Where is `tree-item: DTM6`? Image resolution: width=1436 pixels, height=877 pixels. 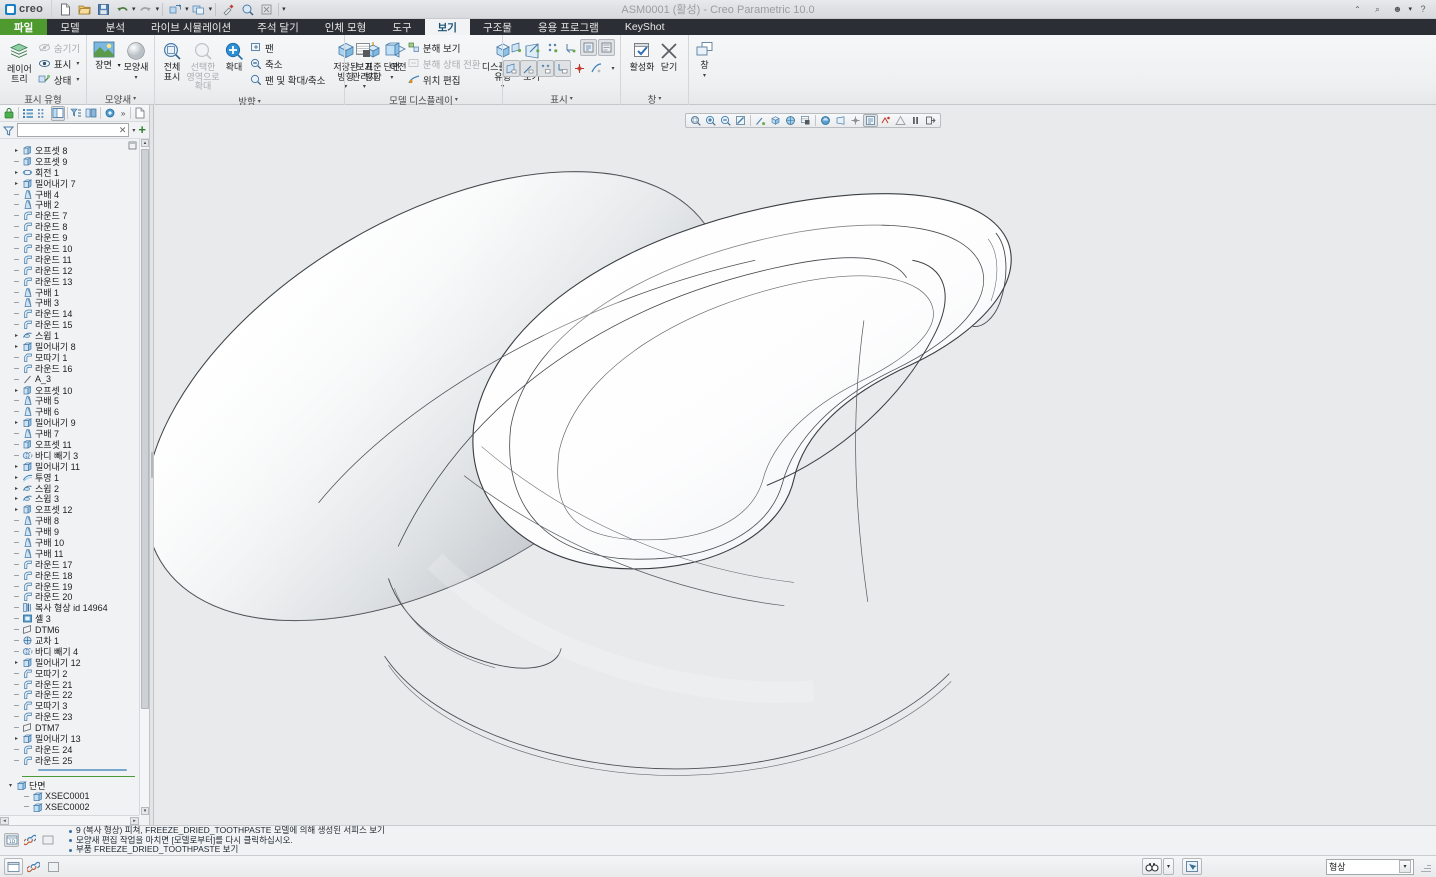
tree-item: DTM6 is located at coordinates (69, 629).